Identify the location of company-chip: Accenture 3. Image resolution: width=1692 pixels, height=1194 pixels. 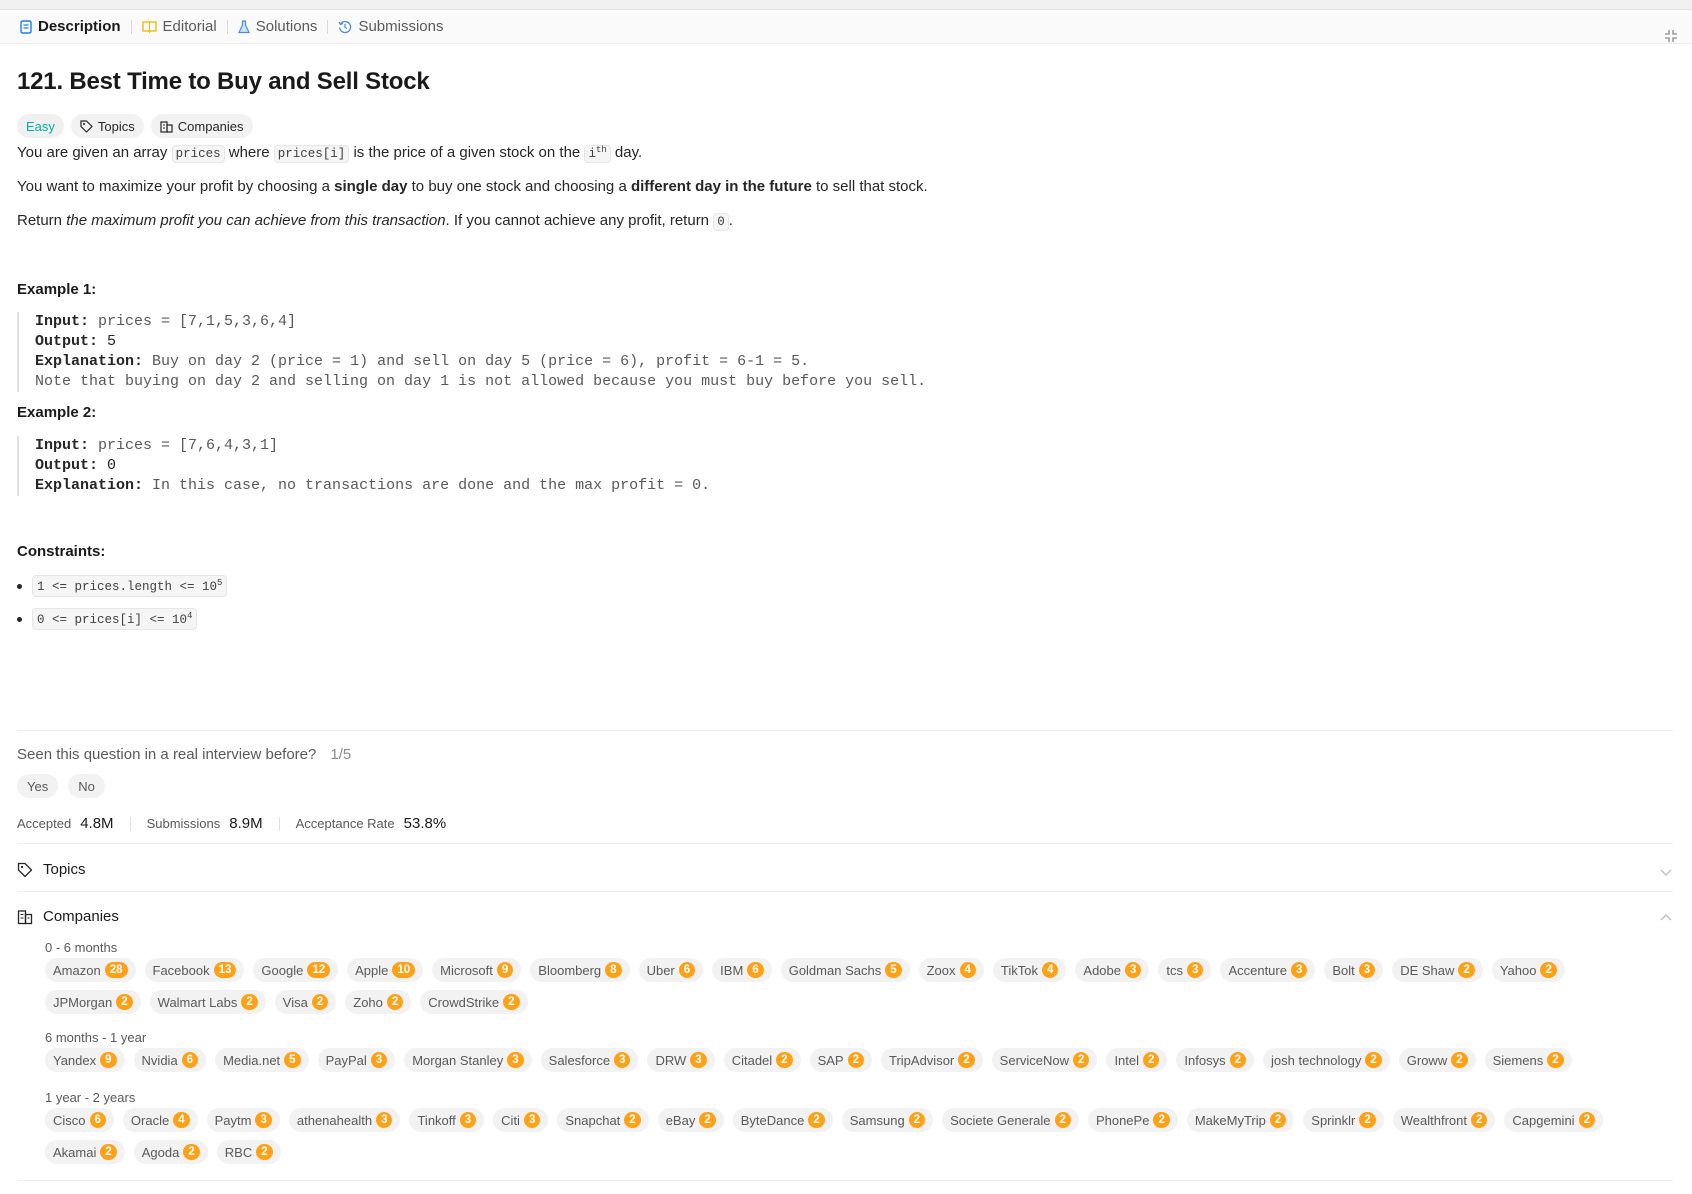
(1268, 970).